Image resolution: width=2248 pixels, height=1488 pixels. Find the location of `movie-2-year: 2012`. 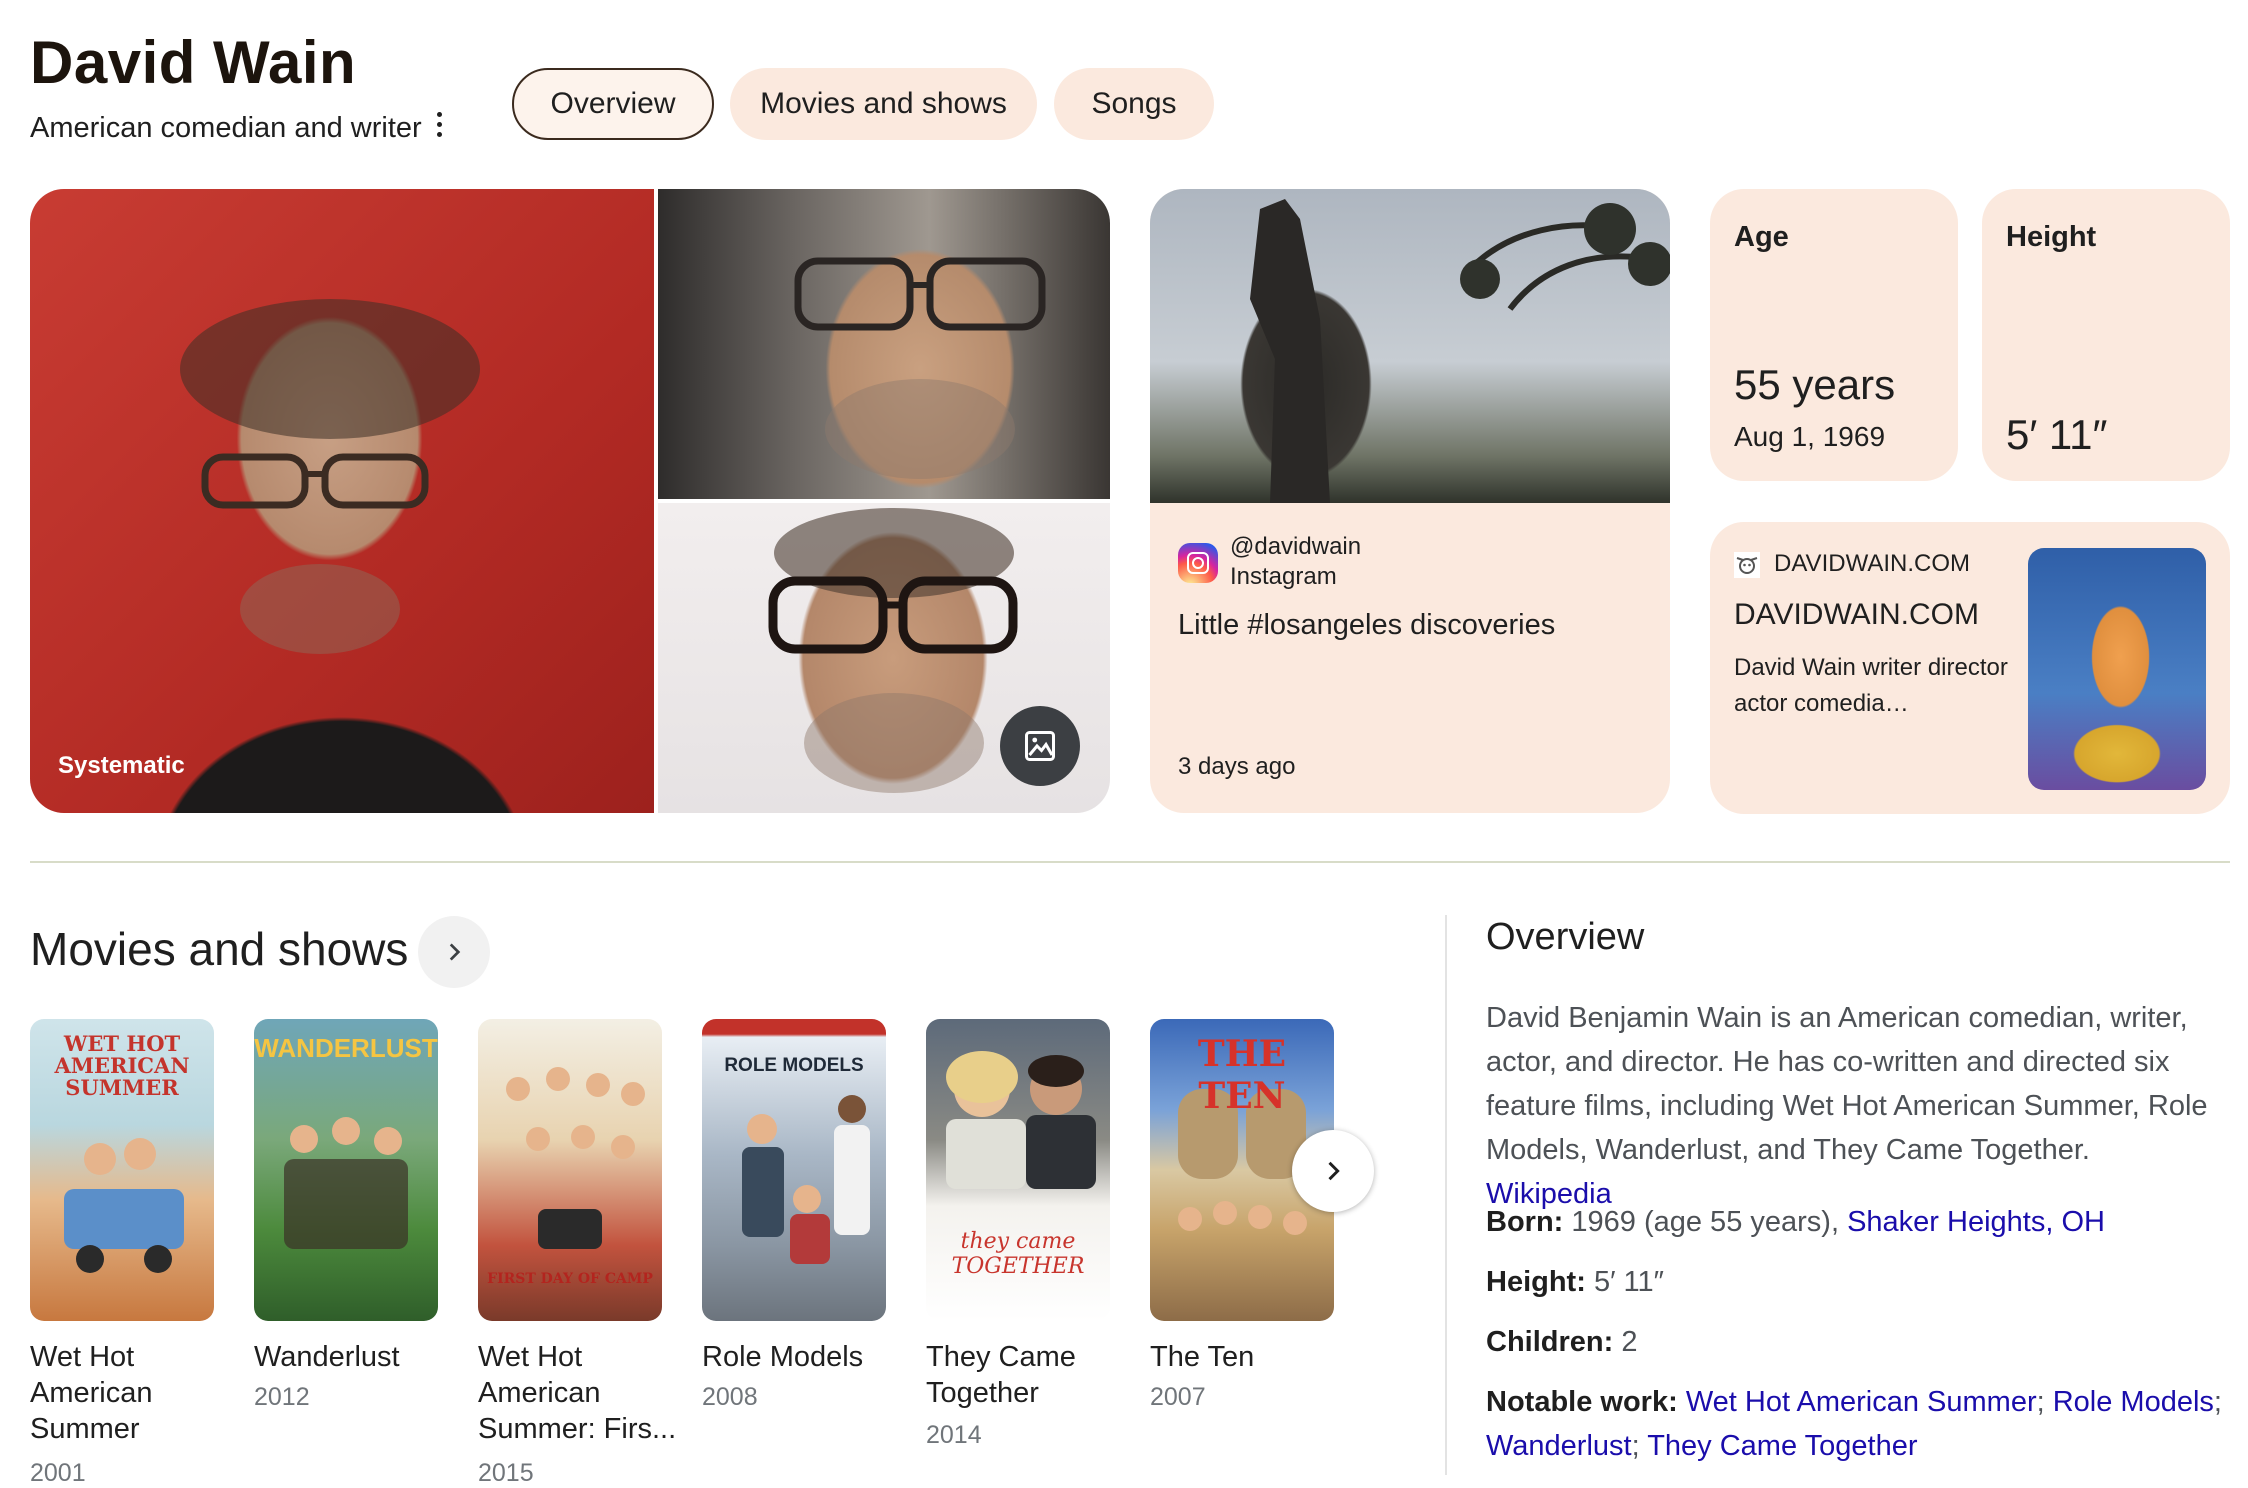

movie-2-year: 2012 is located at coordinates (282, 1397).